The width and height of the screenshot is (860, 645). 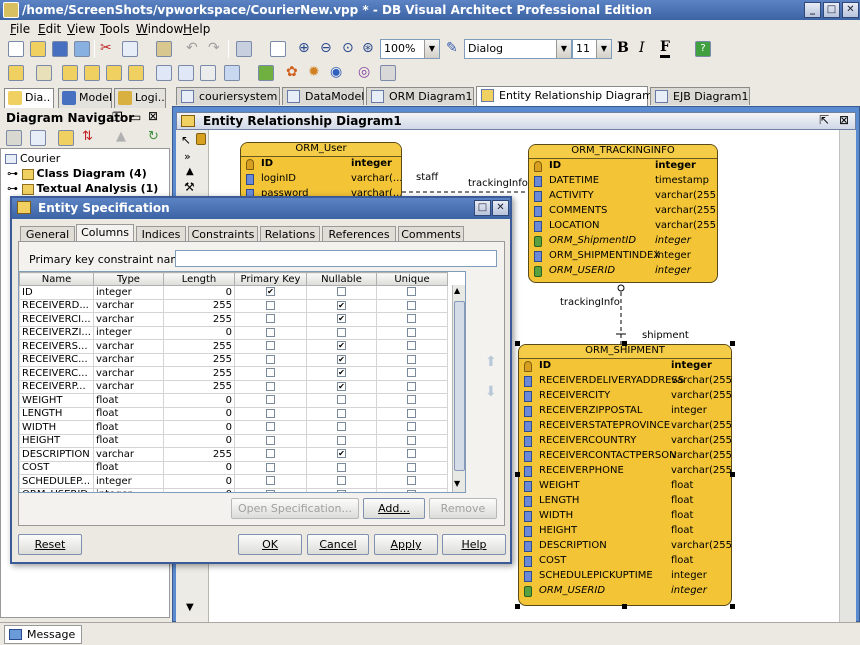 I want to click on tab-datamodel: DataModel, so click(x=323, y=96).